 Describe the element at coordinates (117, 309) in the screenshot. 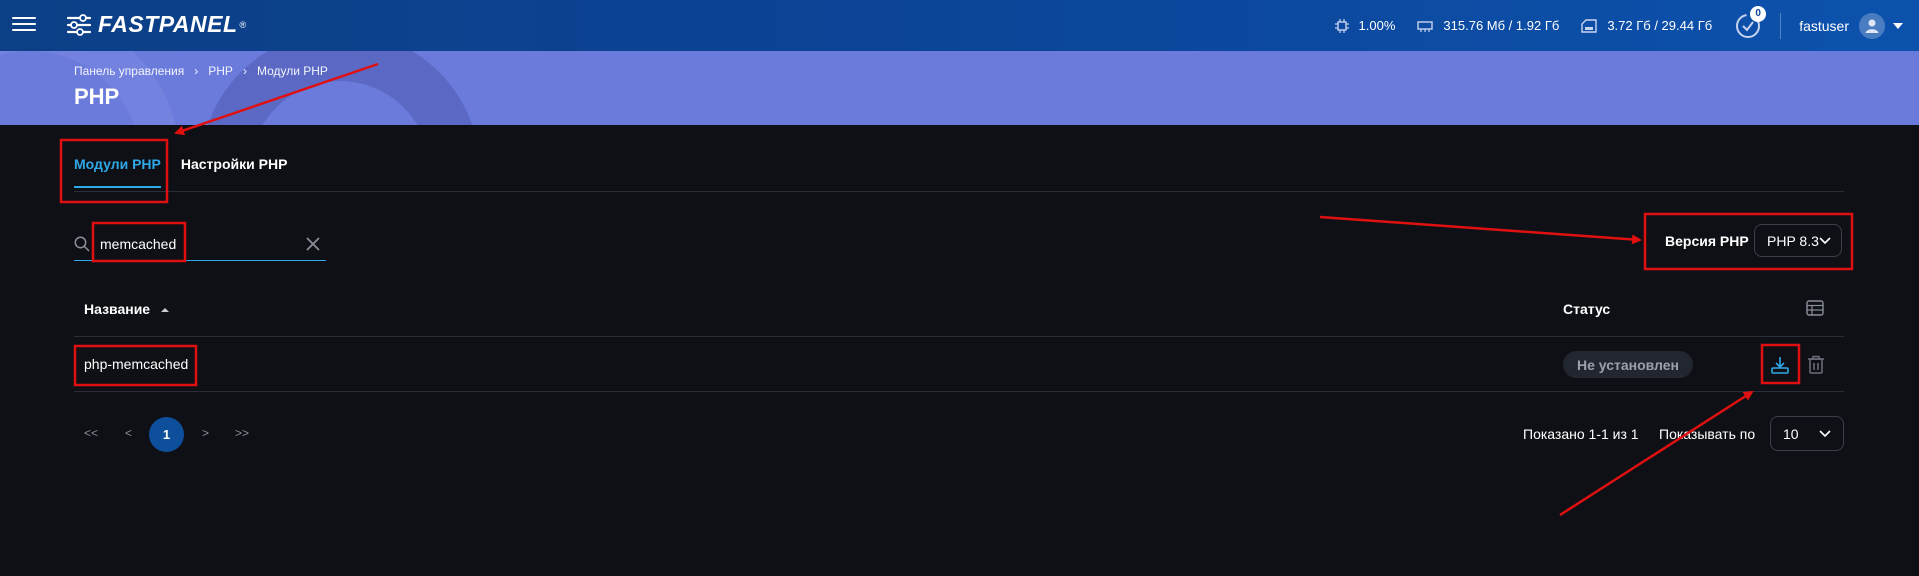

I see `column-name-label: Название` at that location.